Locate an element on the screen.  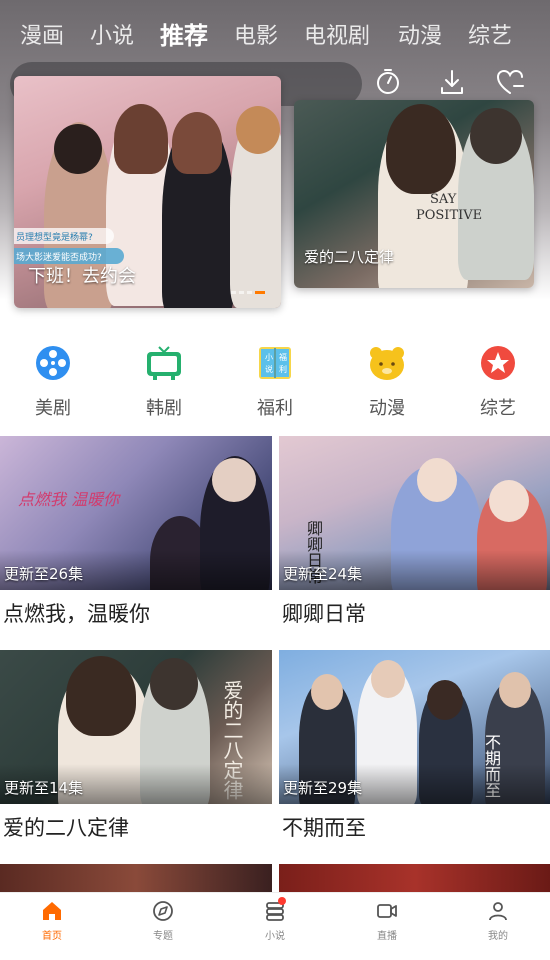
download-icon is located at coordinates (452, 82).